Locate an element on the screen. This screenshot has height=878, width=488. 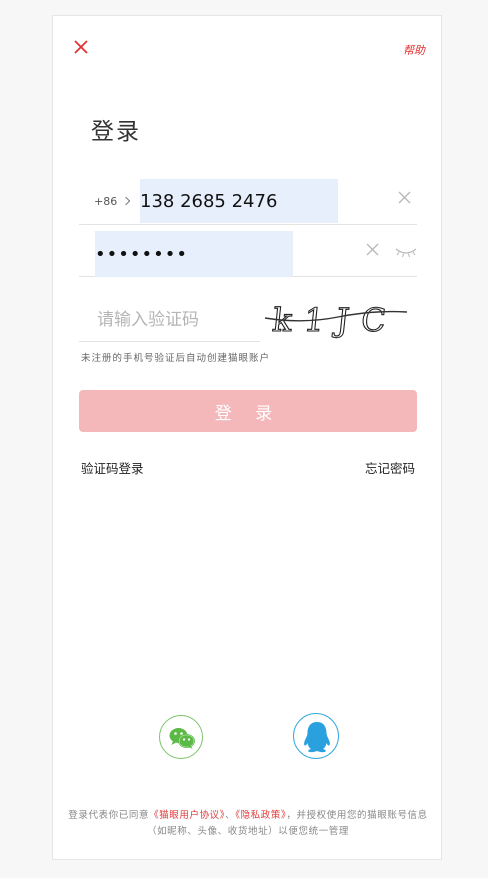
eye-closed-icon is located at coordinates (406, 252).